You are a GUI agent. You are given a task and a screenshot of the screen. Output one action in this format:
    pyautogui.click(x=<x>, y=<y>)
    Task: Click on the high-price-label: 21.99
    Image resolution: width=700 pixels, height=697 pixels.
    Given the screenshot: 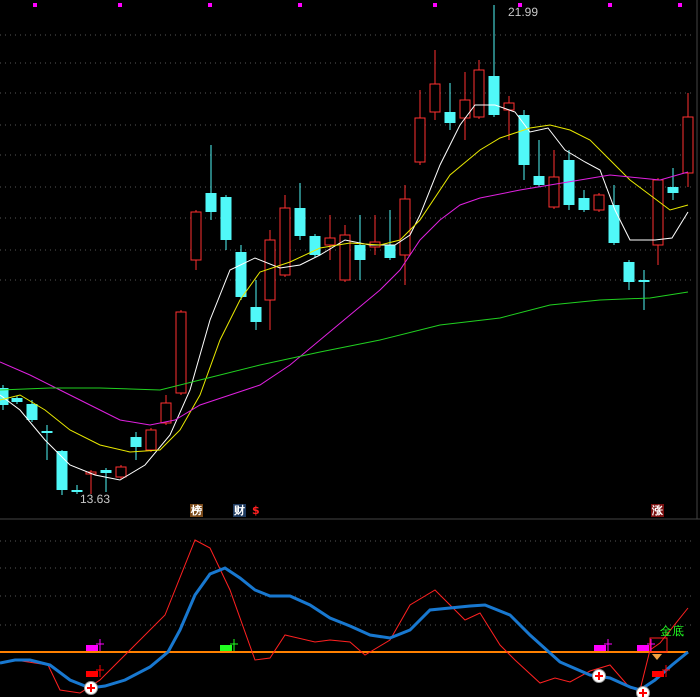 What is the action you would take?
    pyautogui.click(x=523, y=12)
    